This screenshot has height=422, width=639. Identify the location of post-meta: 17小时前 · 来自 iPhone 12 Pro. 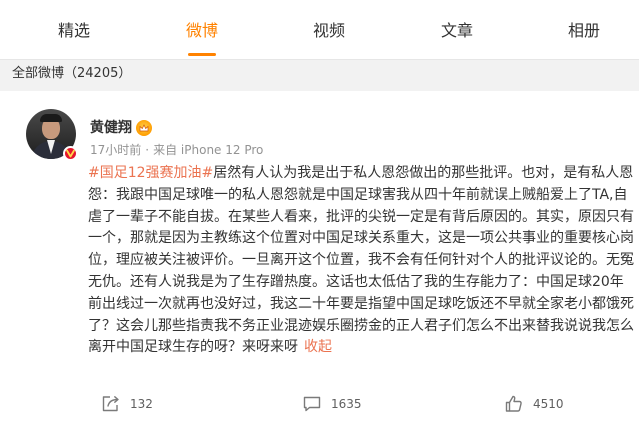
(177, 150).